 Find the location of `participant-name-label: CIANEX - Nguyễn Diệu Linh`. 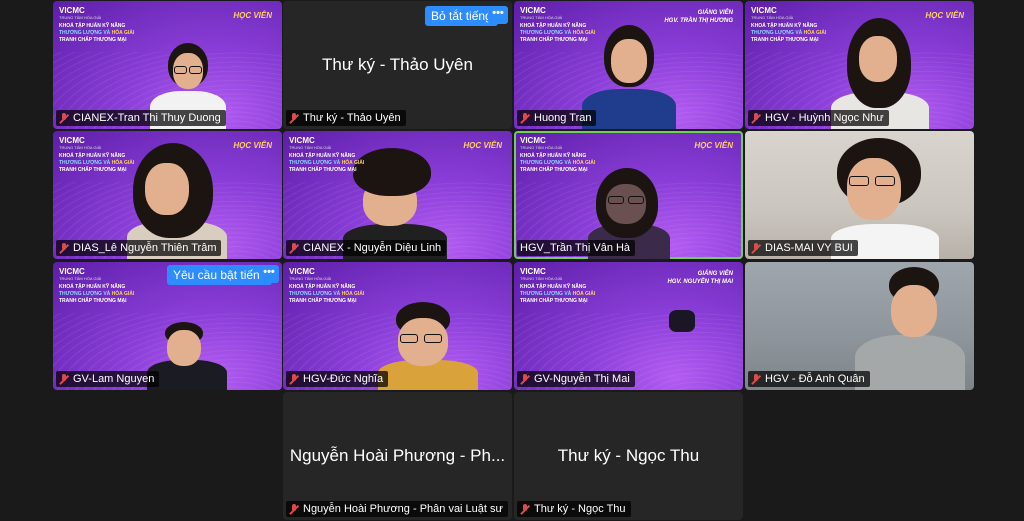

participant-name-label: CIANEX - Nguyễn Diệu Linh is located at coordinates (366, 248).